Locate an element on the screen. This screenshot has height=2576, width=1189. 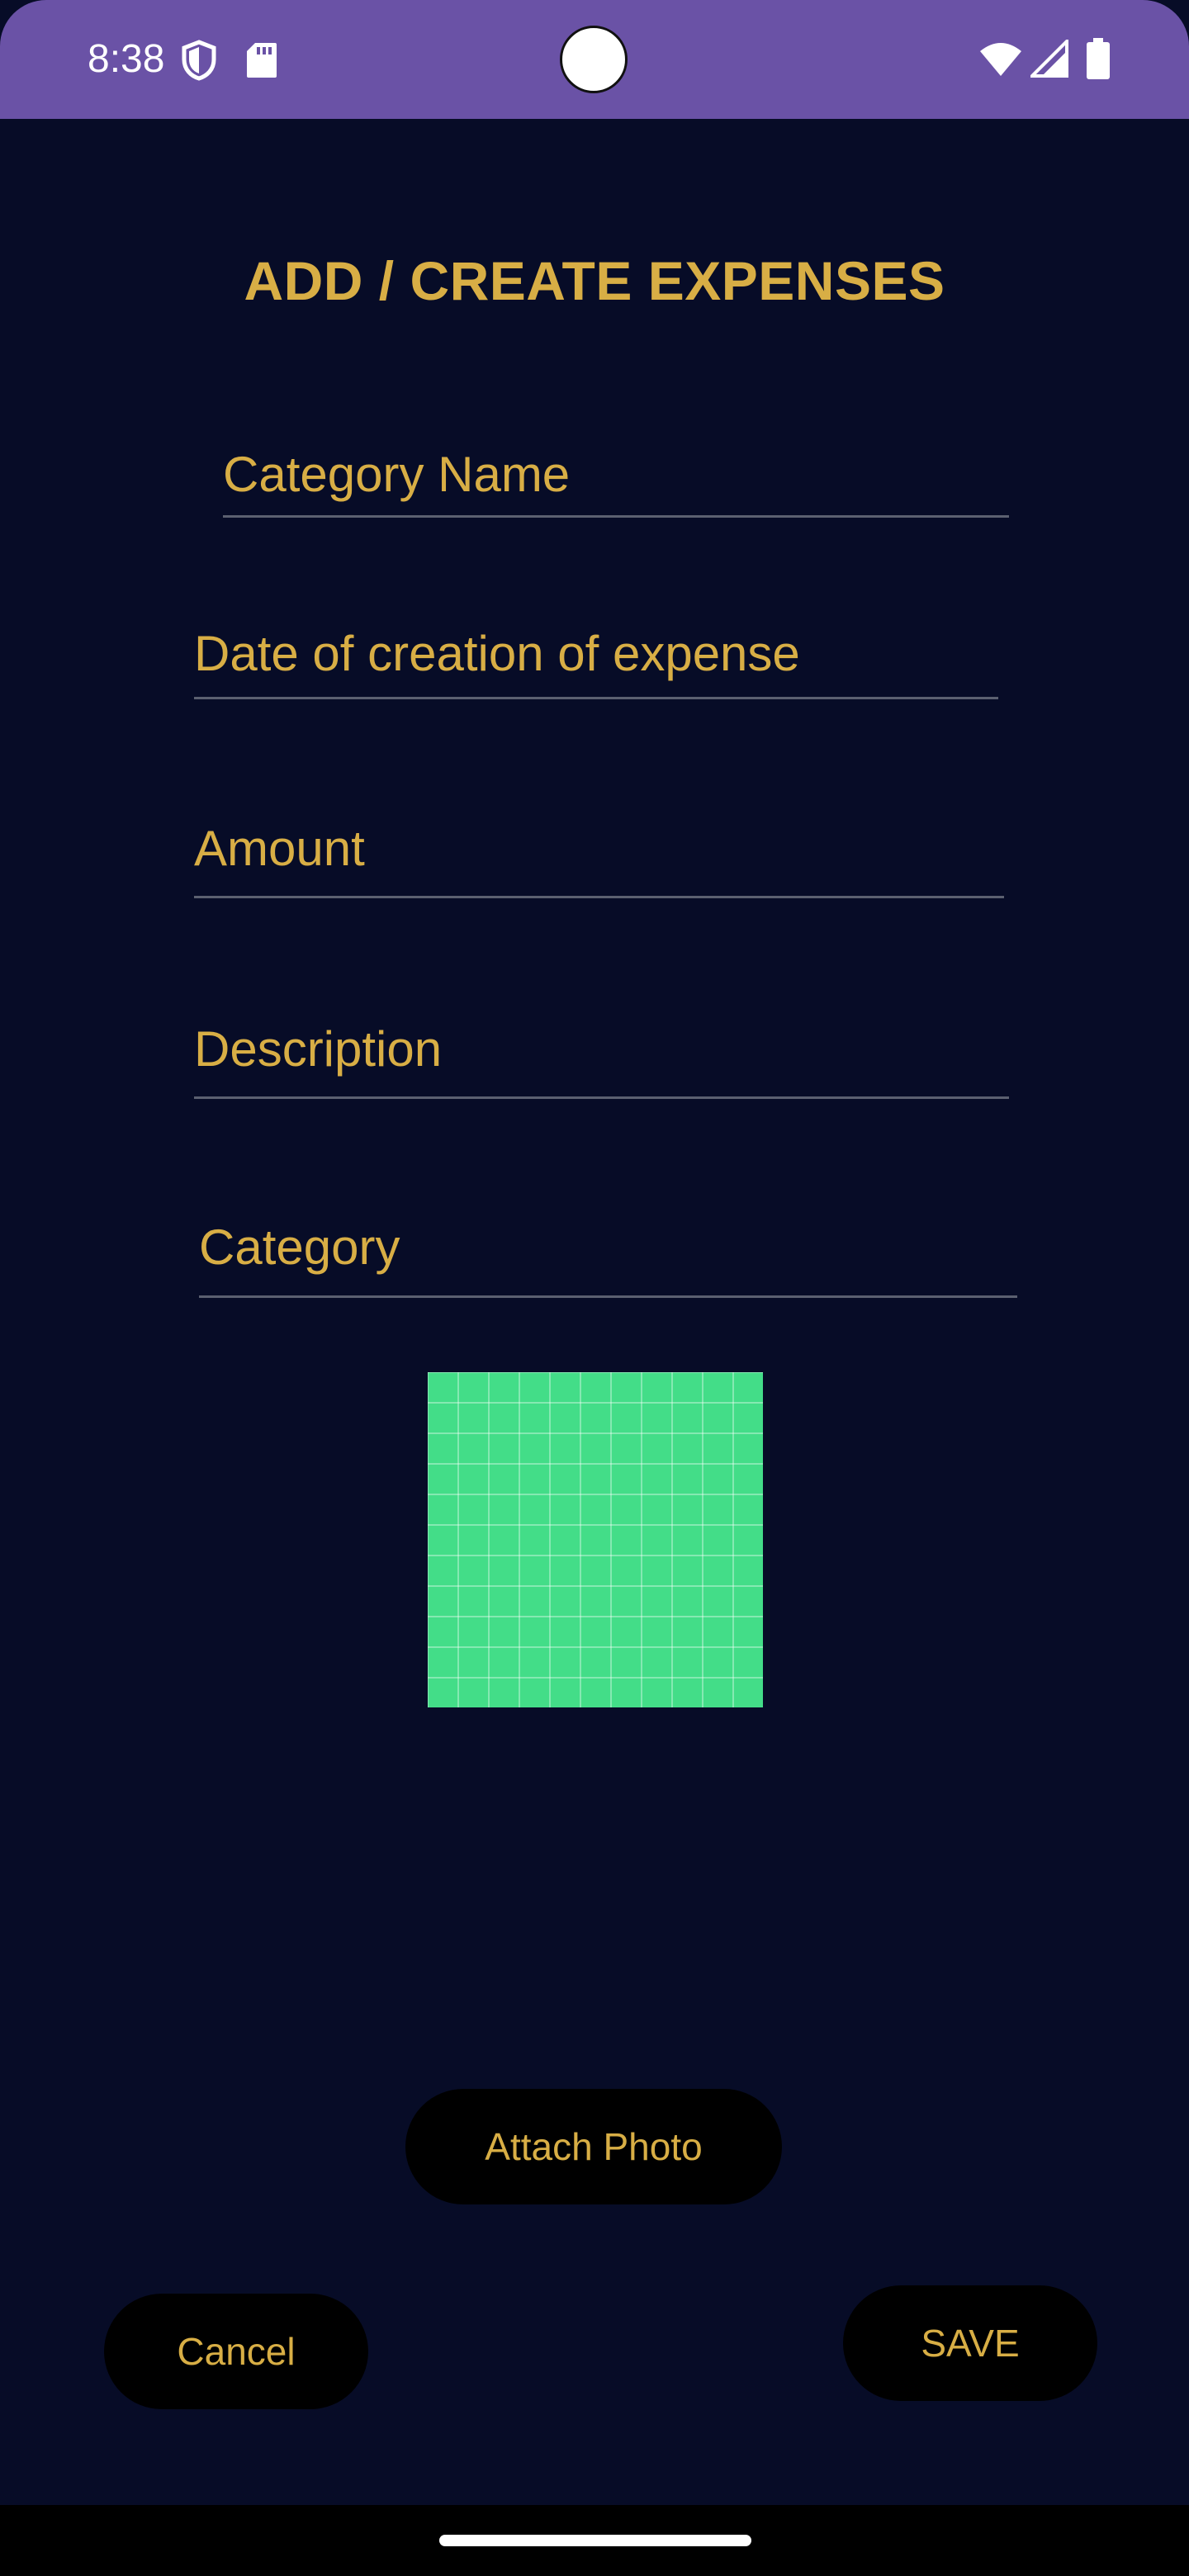
category-field is located at coordinates (608, 1258).